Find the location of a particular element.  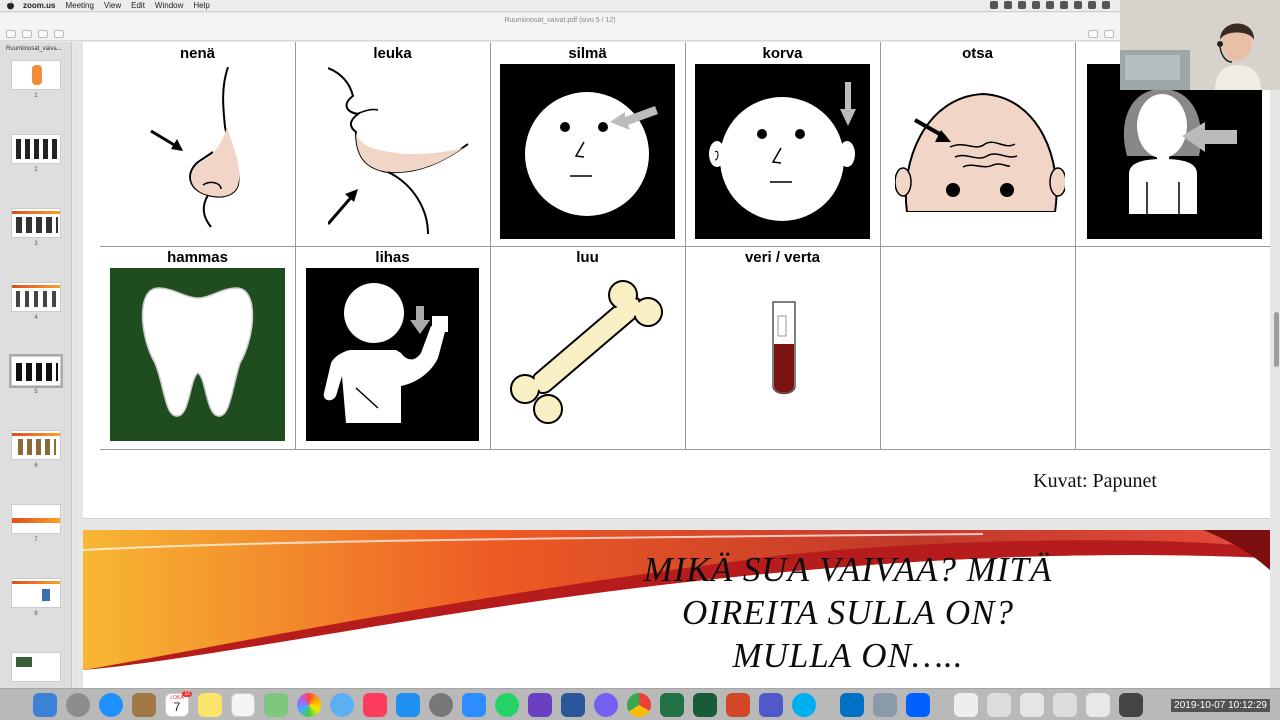

label-tooth: hammas is located at coordinates (197, 257).